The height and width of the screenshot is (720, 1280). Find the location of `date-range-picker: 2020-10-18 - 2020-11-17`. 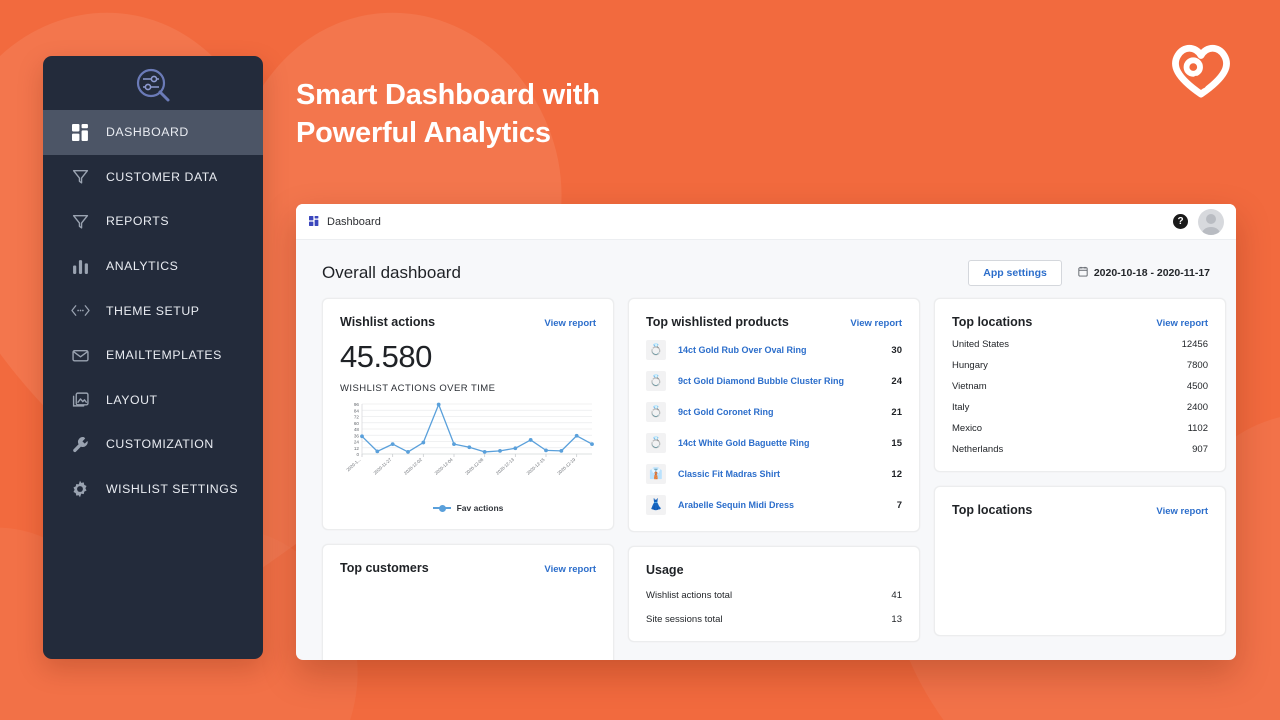

date-range-picker: 2020-10-18 - 2020-11-17 is located at coordinates (1144, 273).